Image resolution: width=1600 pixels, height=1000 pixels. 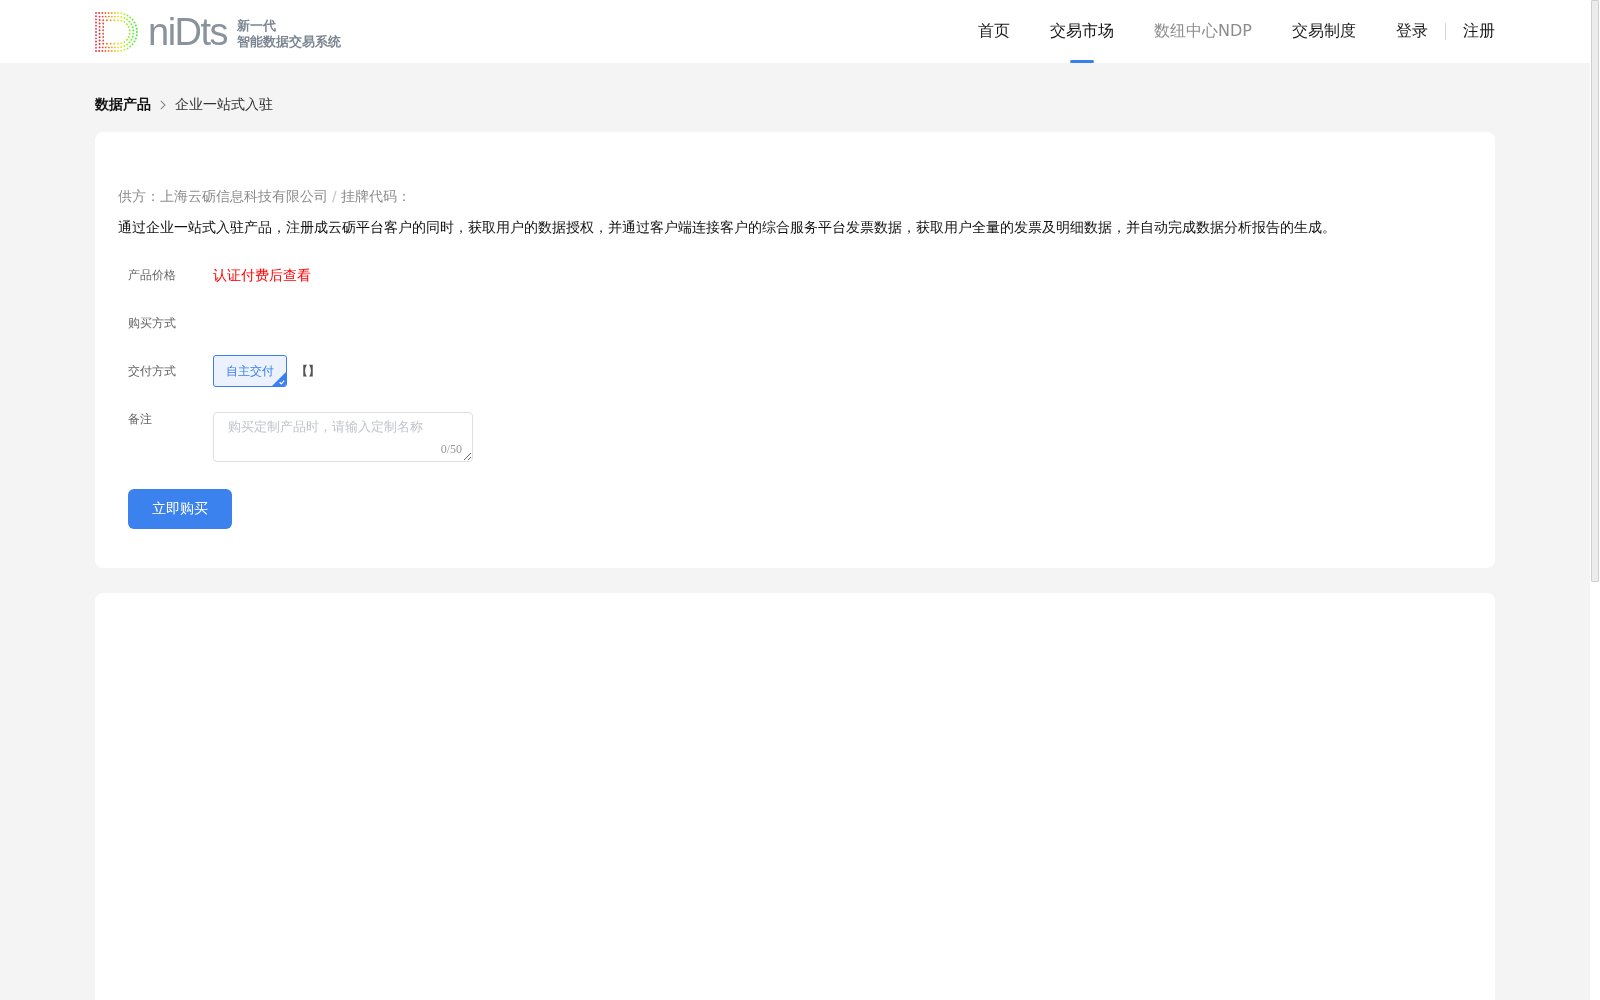 What do you see at coordinates (152, 371) in the screenshot?
I see `field-label: 交付方式` at bounding box center [152, 371].